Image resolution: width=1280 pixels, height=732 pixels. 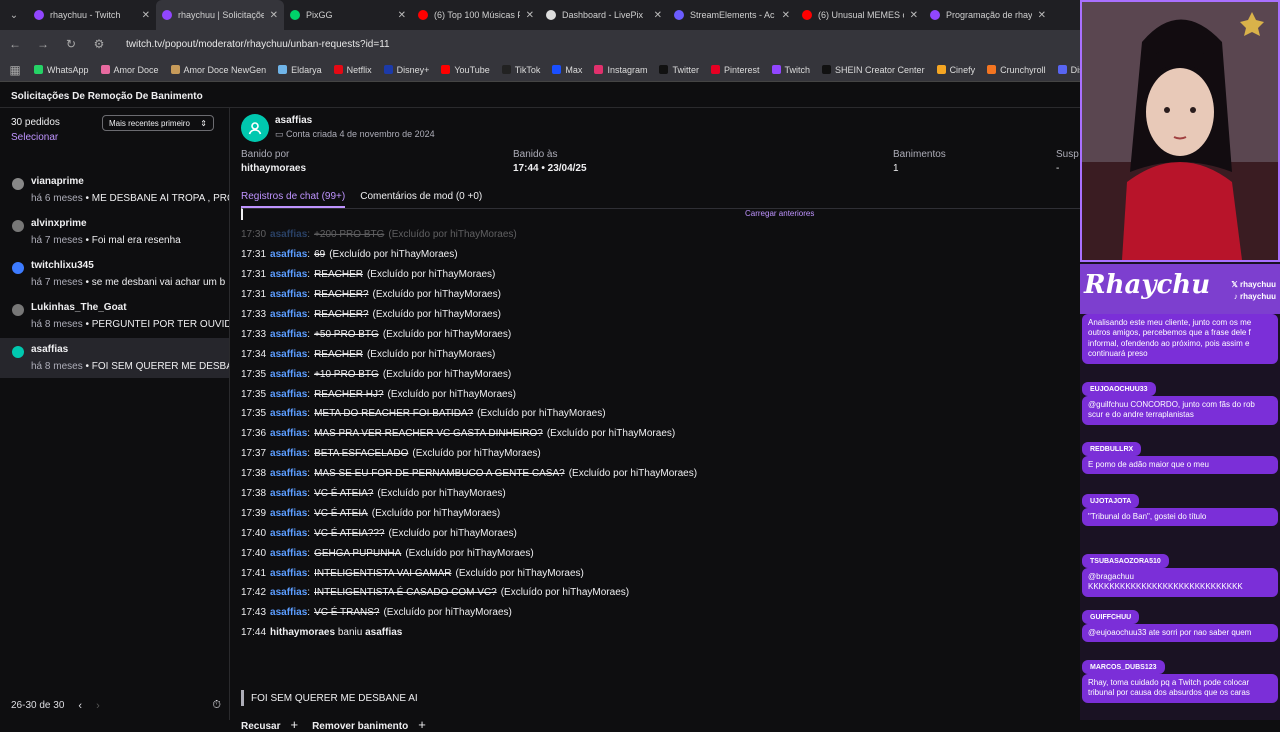 What do you see at coordinates (15, 70) in the screenshot?
I see `apps-grid-icon: ▦` at bounding box center [15, 70].